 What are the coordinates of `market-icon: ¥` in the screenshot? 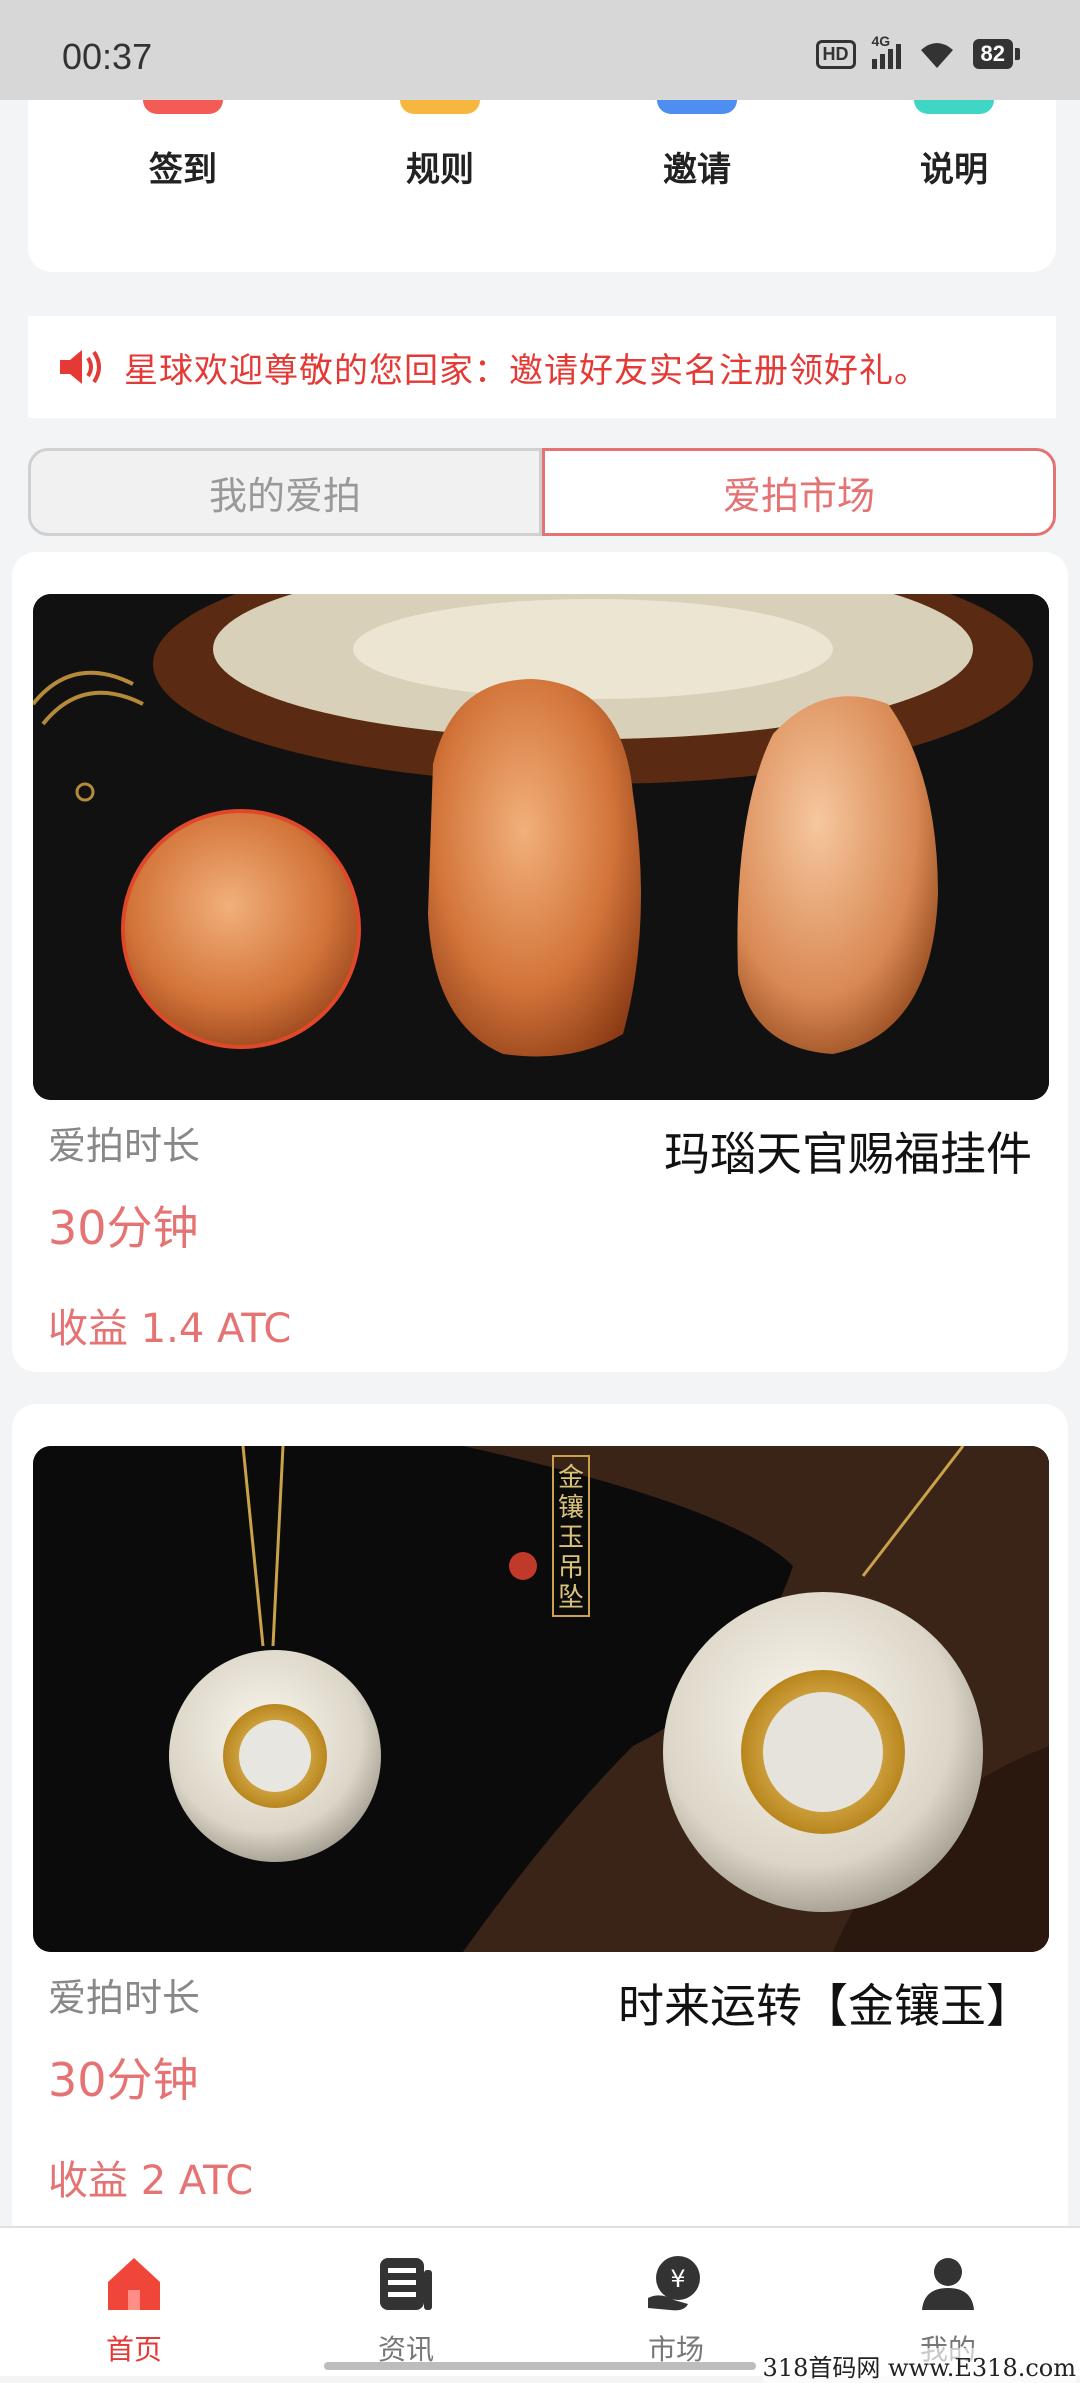 It's located at (674, 2283).